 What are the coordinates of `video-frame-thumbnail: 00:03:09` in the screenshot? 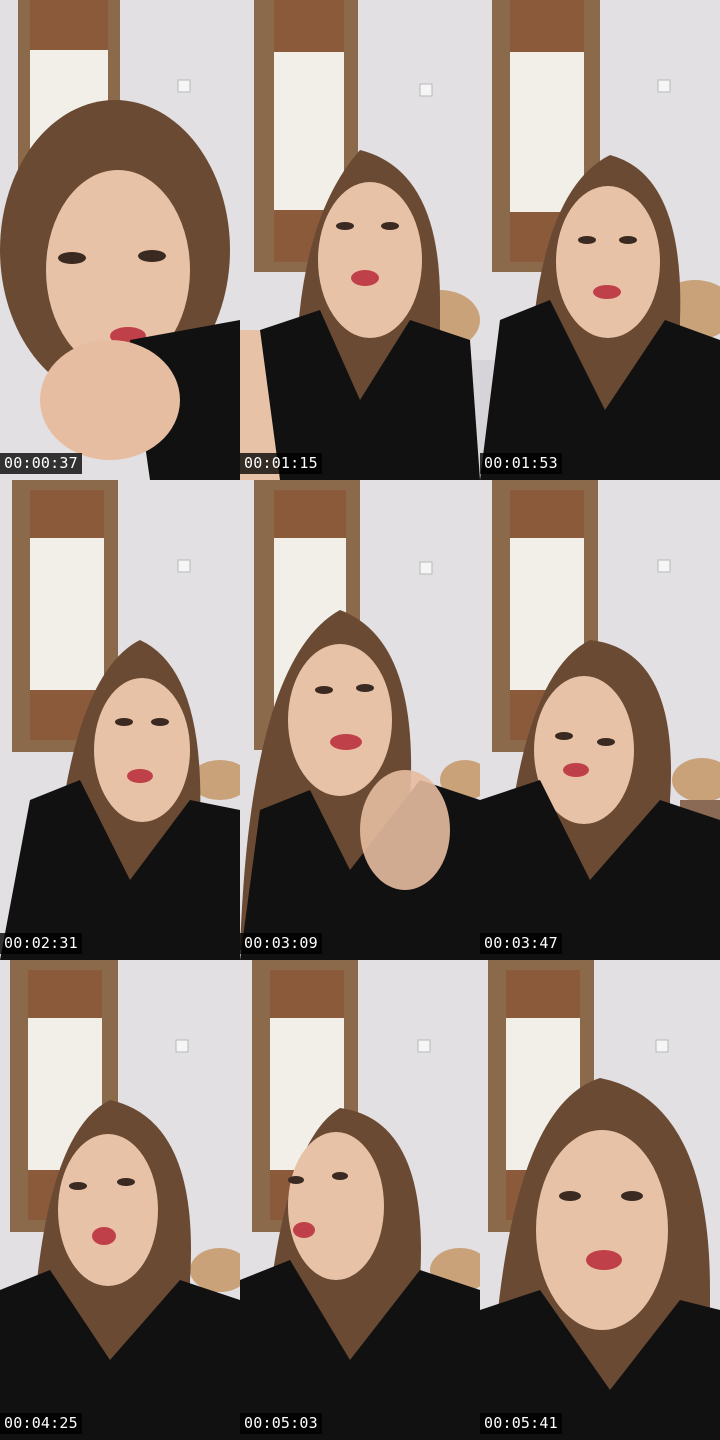 It's located at (360, 720).